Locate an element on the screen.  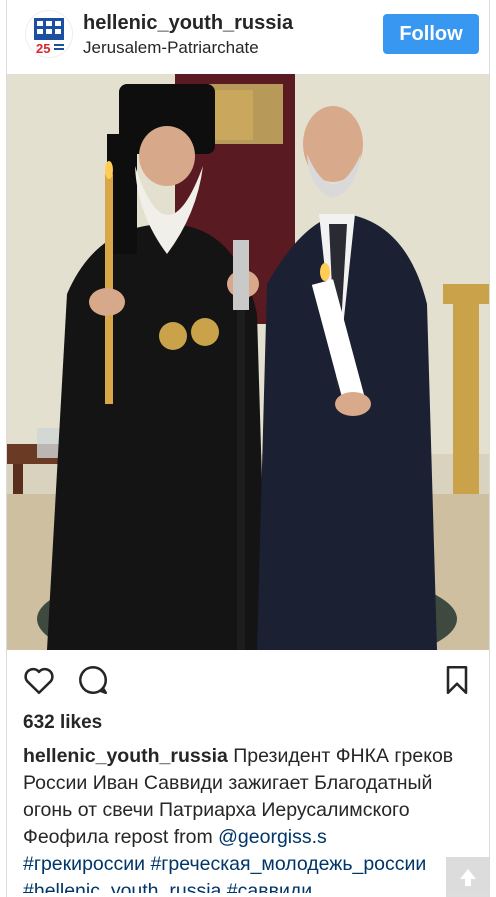
caption-hashtags-line2: #hellenic_youth_russia #саввиди is located at coordinates (167, 886).